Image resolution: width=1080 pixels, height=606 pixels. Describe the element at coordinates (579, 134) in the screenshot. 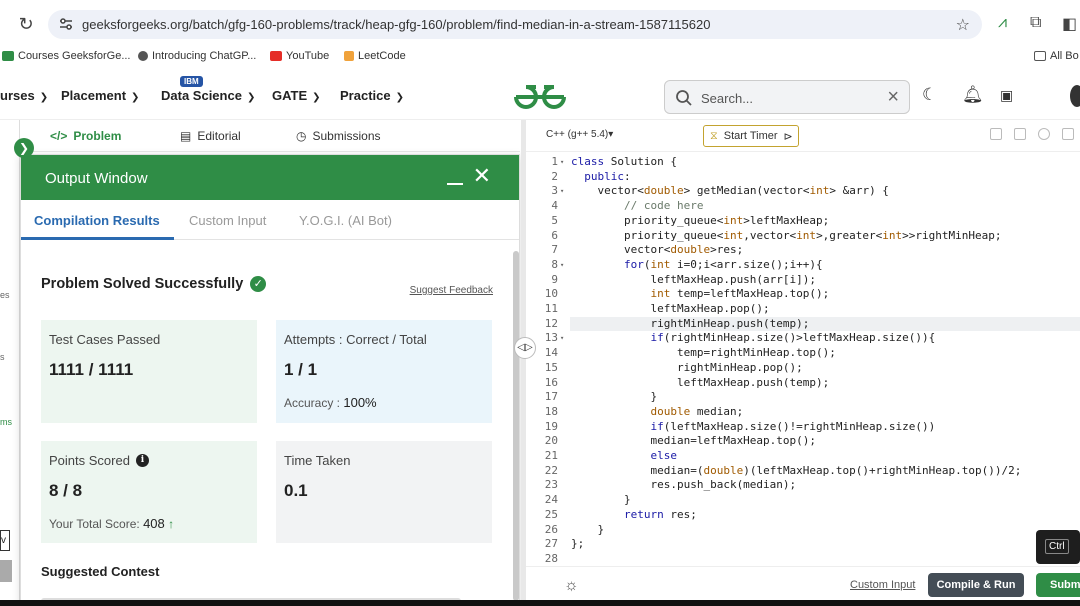

I see `language-select: C++ (g++ 5.4)▾` at that location.